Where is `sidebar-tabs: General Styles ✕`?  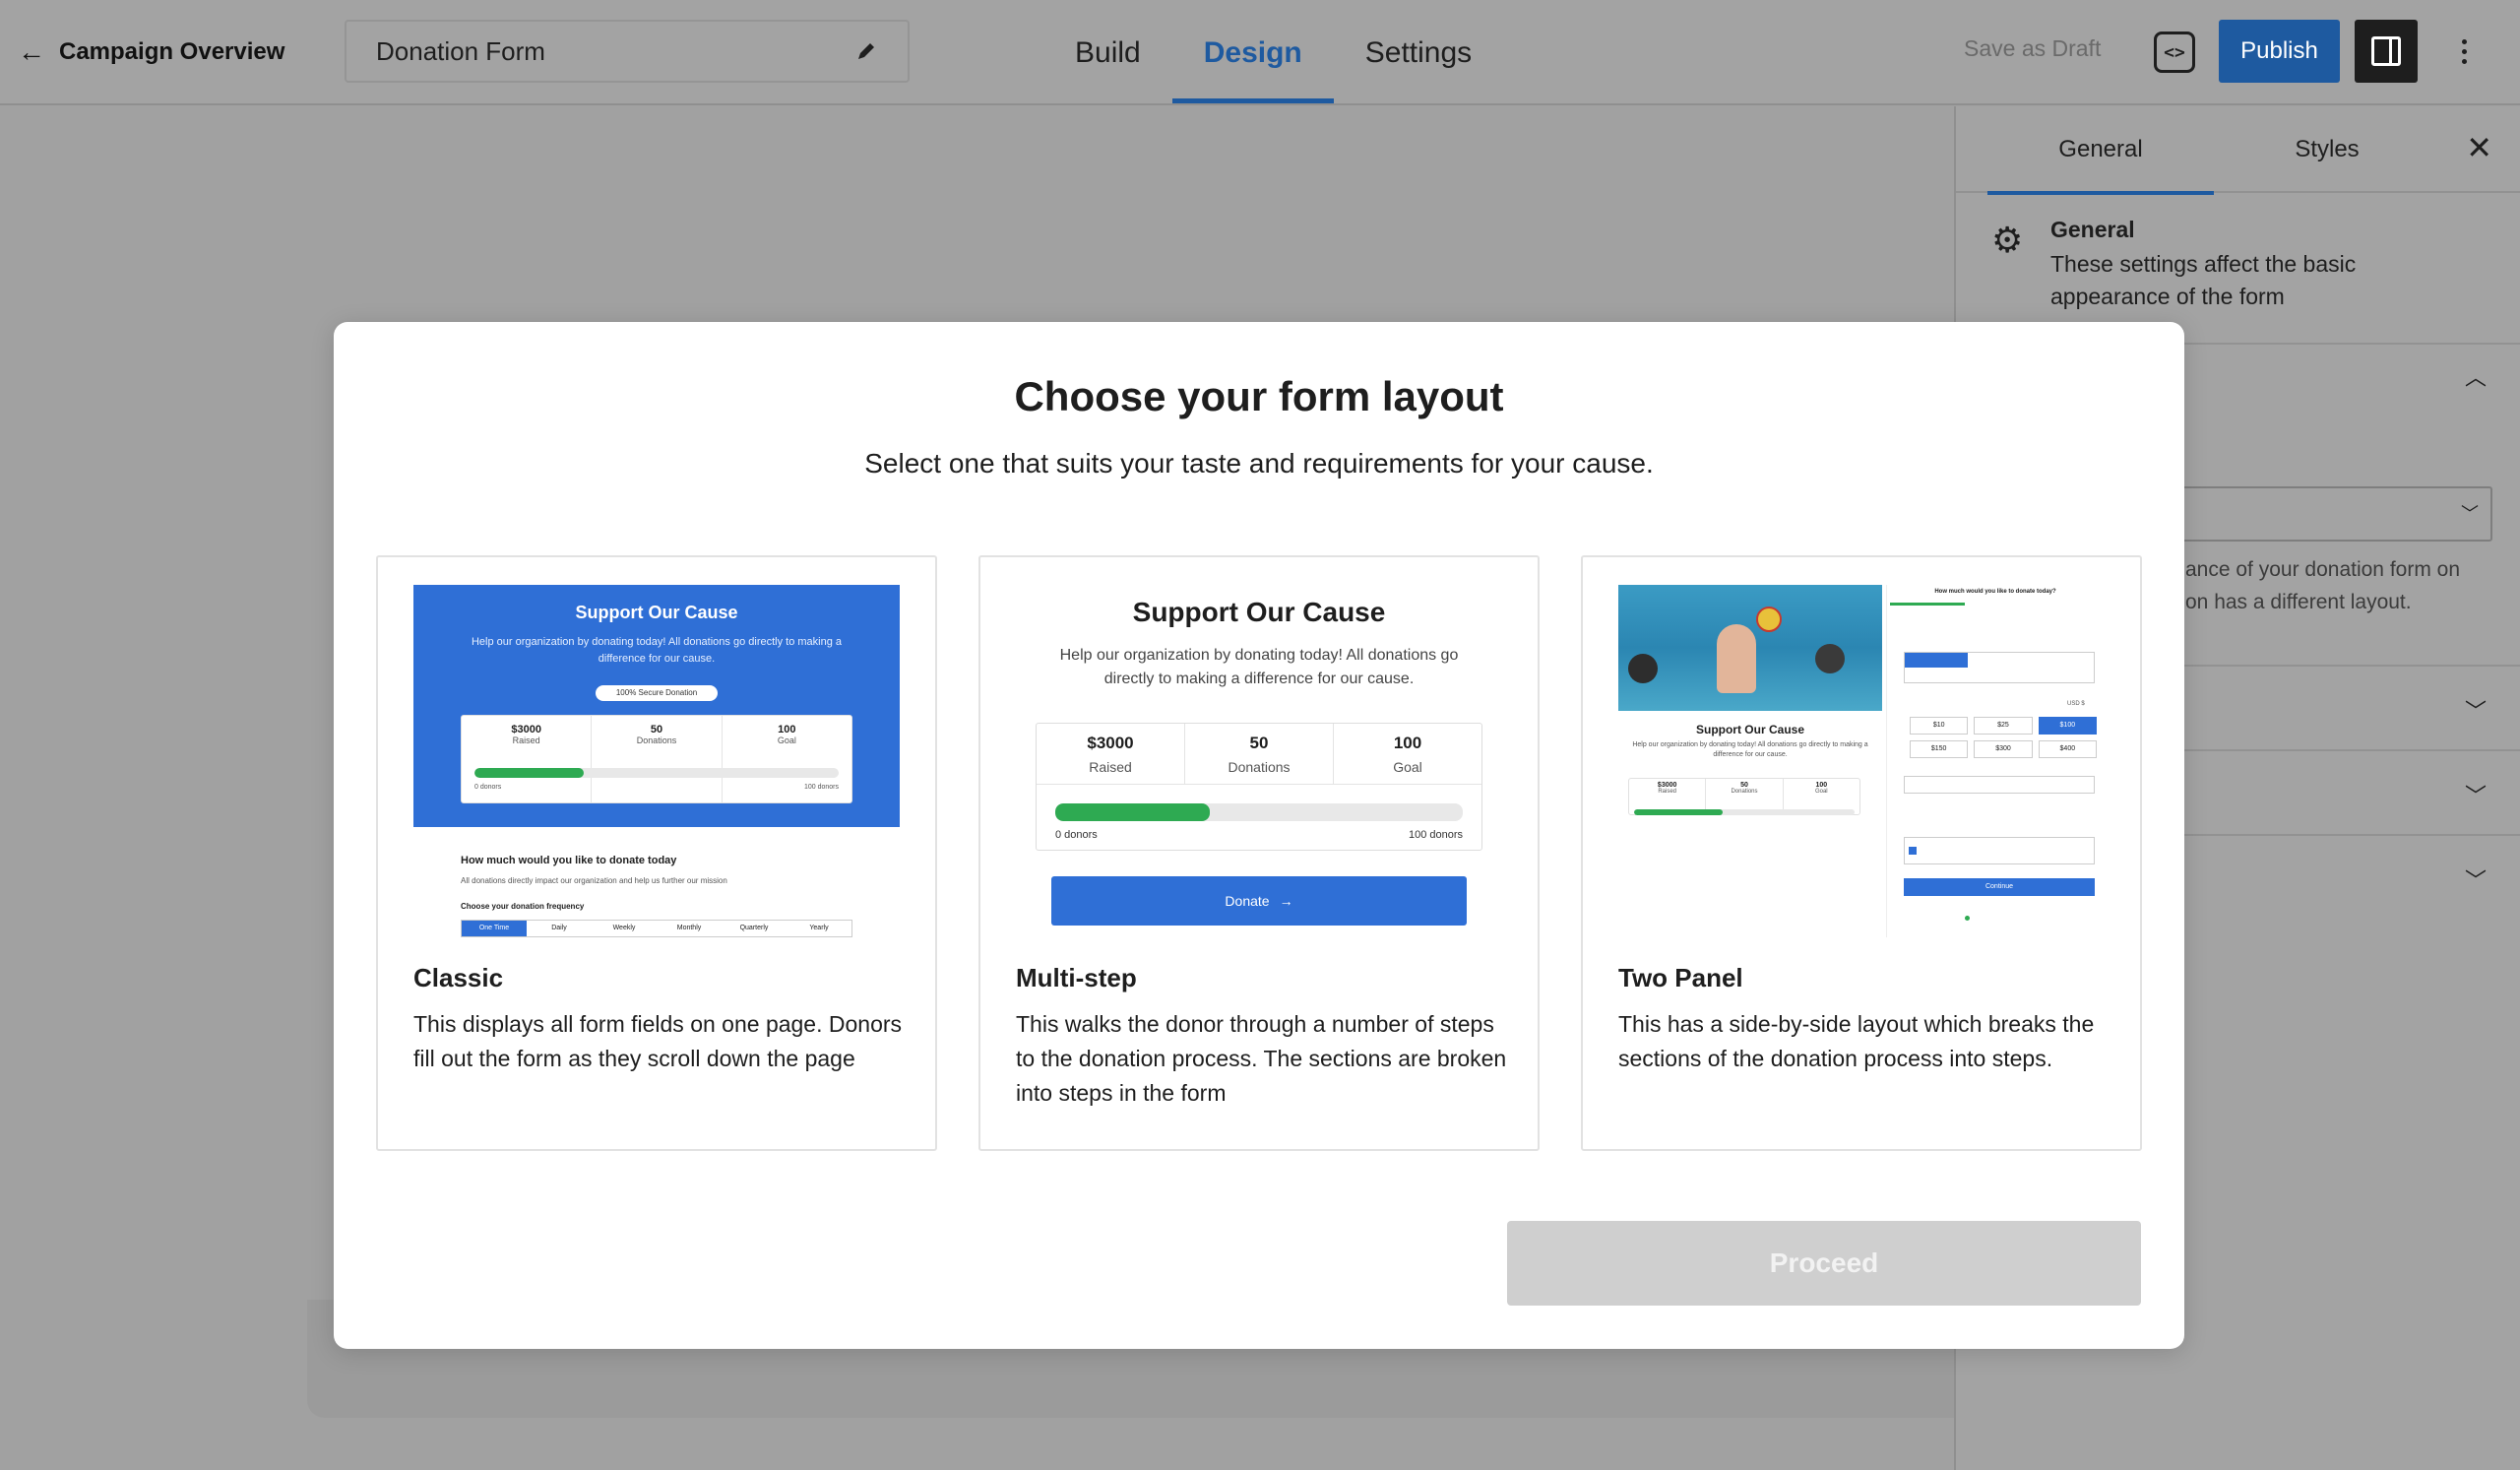 sidebar-tabs: General Styles ✕ is located at coordinates (2238, 150).